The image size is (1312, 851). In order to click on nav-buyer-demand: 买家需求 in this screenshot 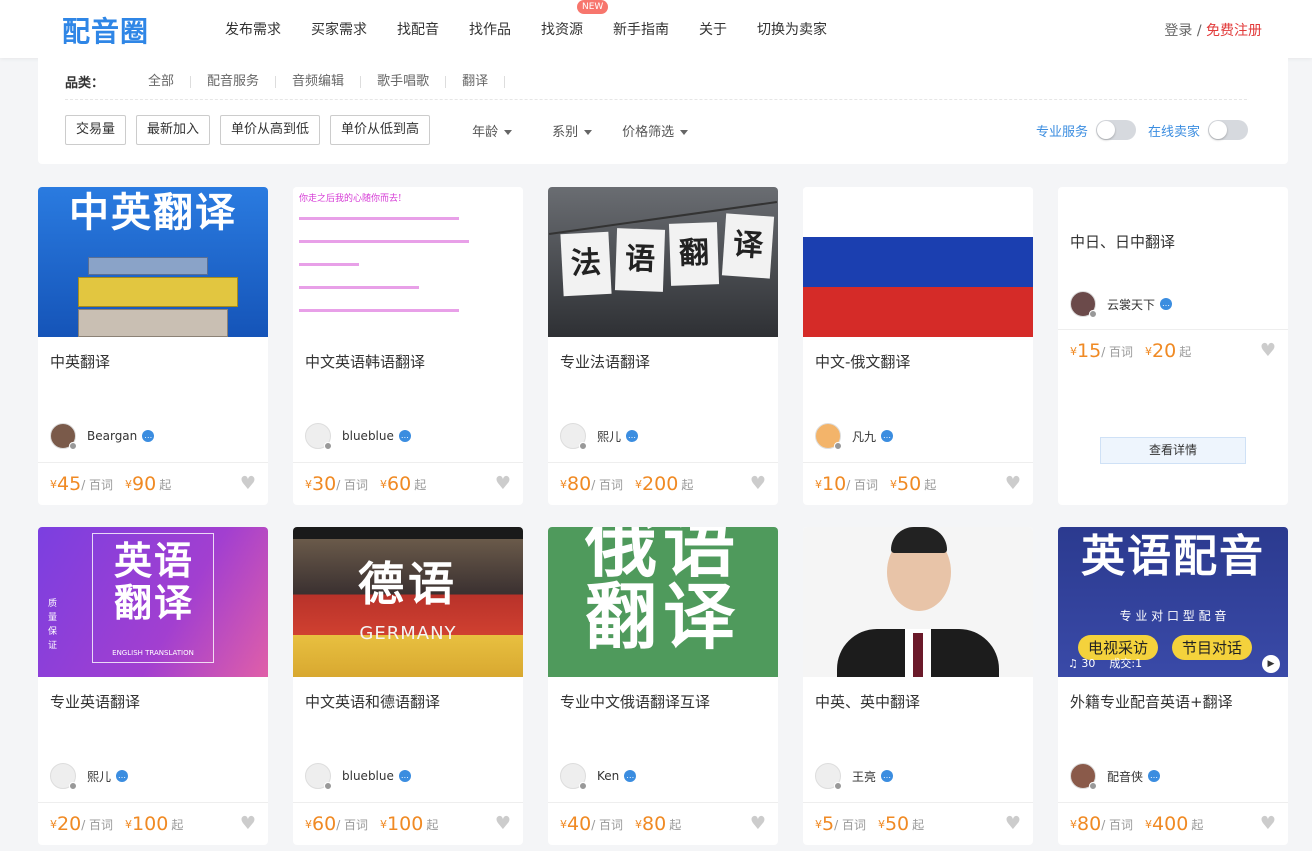, I will do `click(339, 29)`.